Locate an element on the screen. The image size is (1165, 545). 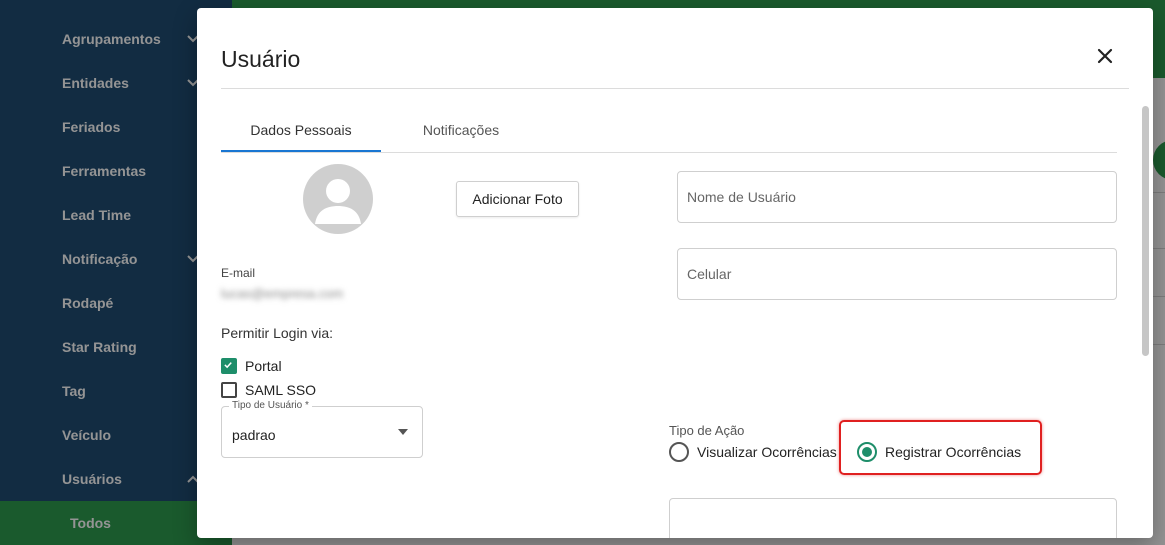
check-icon is located at coordinates (228, 365).